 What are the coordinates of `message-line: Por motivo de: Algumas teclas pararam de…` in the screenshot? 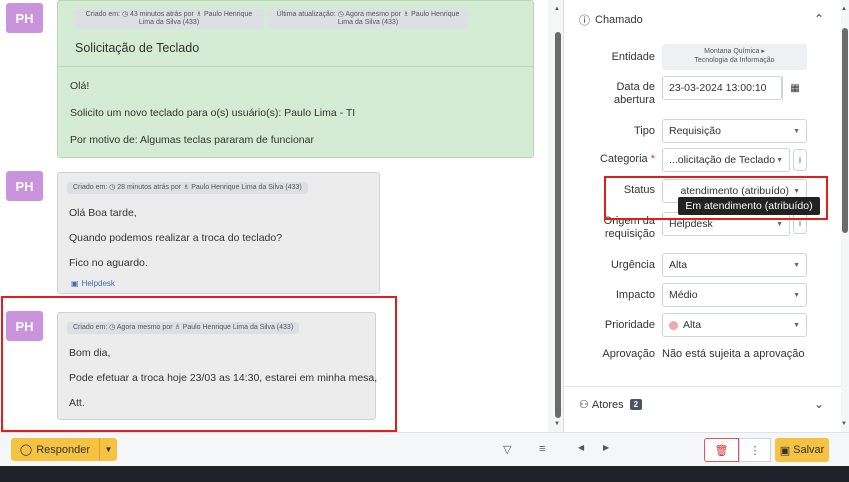 It's located at (192, 140).